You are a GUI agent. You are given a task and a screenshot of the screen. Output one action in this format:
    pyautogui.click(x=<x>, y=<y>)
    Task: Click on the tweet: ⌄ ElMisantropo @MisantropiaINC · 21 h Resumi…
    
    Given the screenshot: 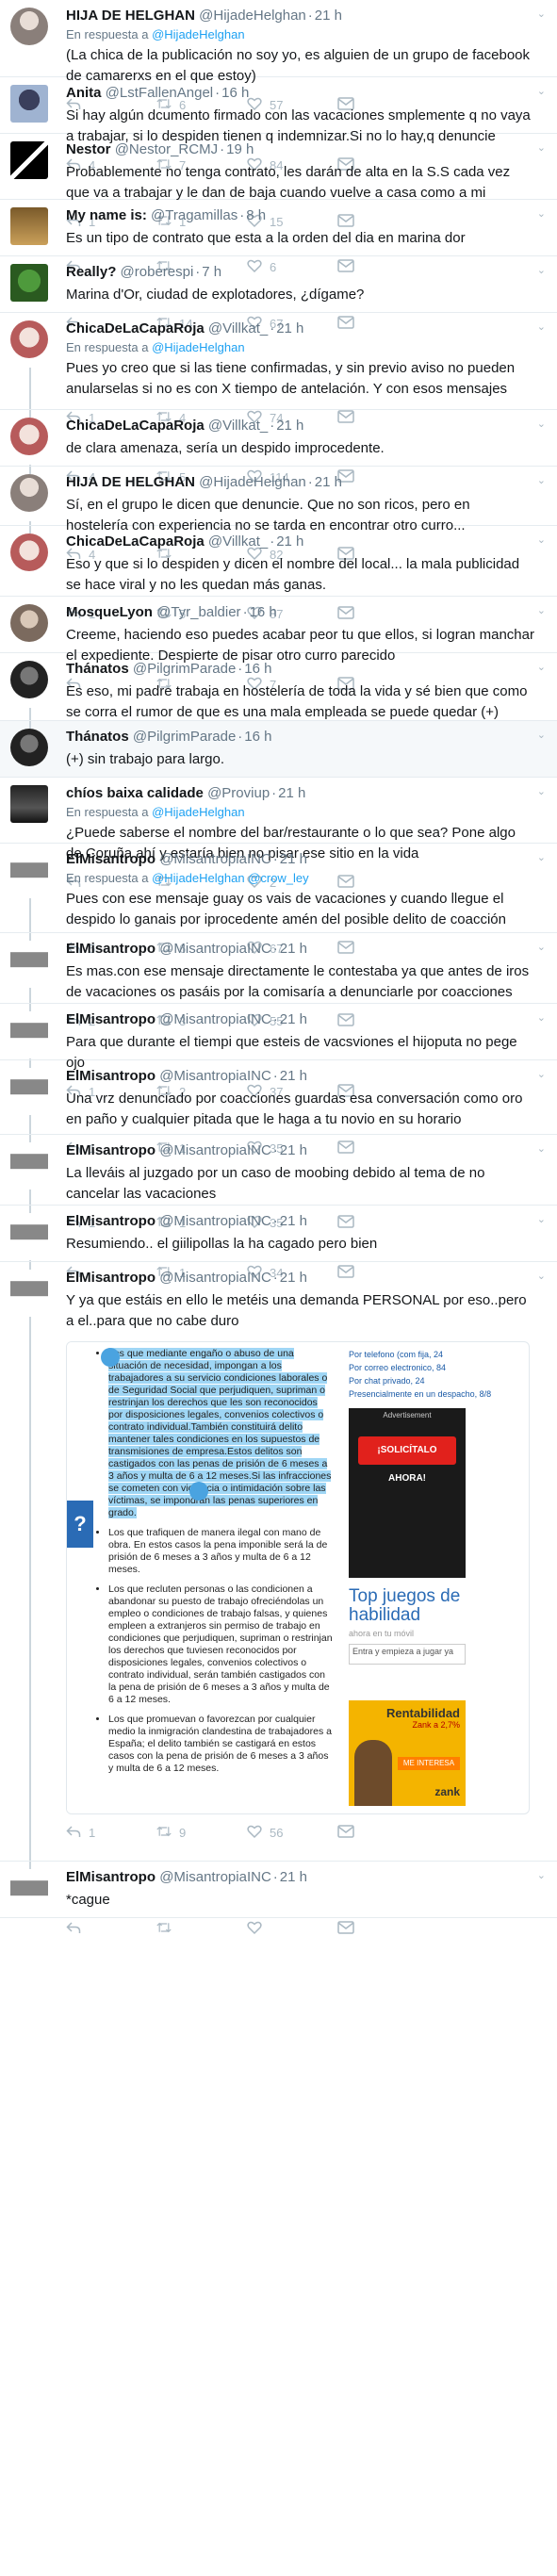 What is the action you would take?
    pyautogui.click(x=278, y=1243)
    